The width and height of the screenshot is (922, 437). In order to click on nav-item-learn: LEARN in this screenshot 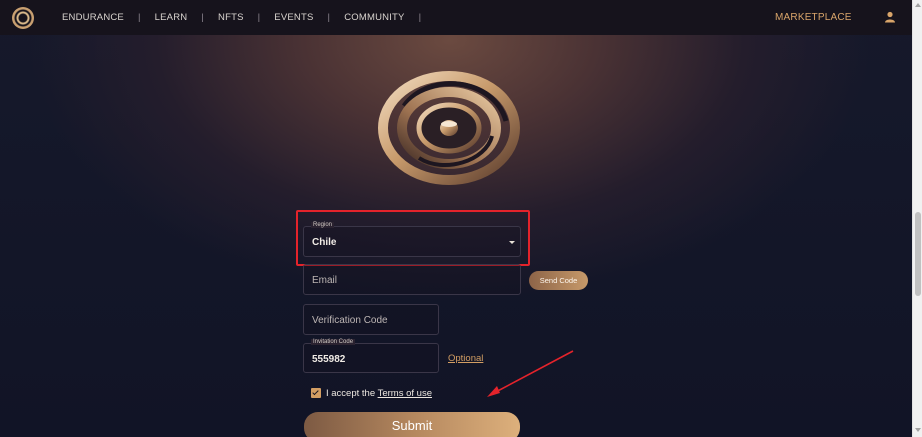, I will do `click(171, 17)`.